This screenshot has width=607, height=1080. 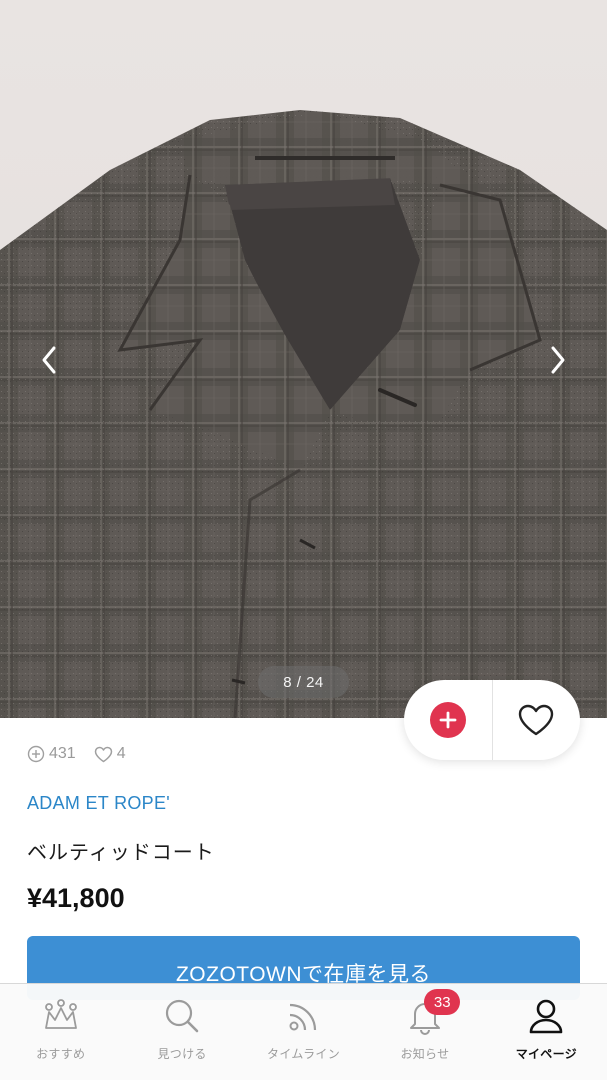 What do you see at coordinates (546, 1054) in the screenshot?
I see `tab-label: マイページ` at bounding box center [546, 1054].